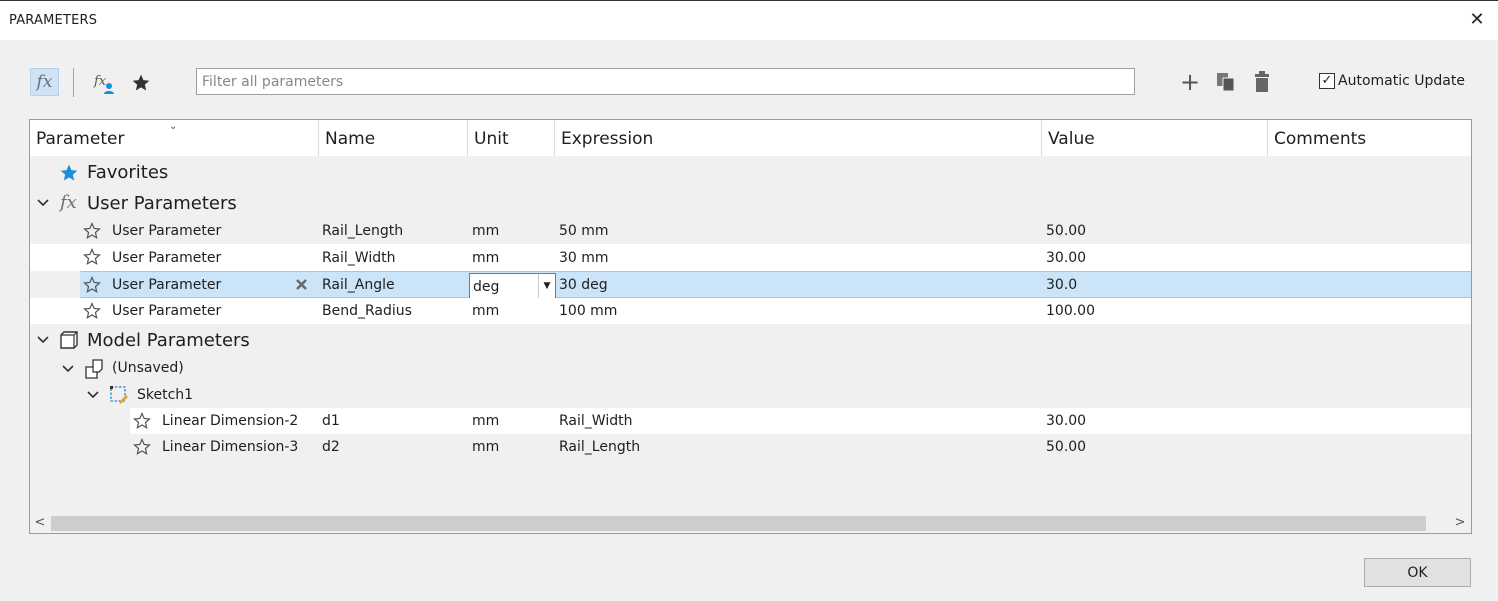  Describe the element at coordinates (583, 285) in the screenshot. I see `expression-cell: 30 deg` at that location.